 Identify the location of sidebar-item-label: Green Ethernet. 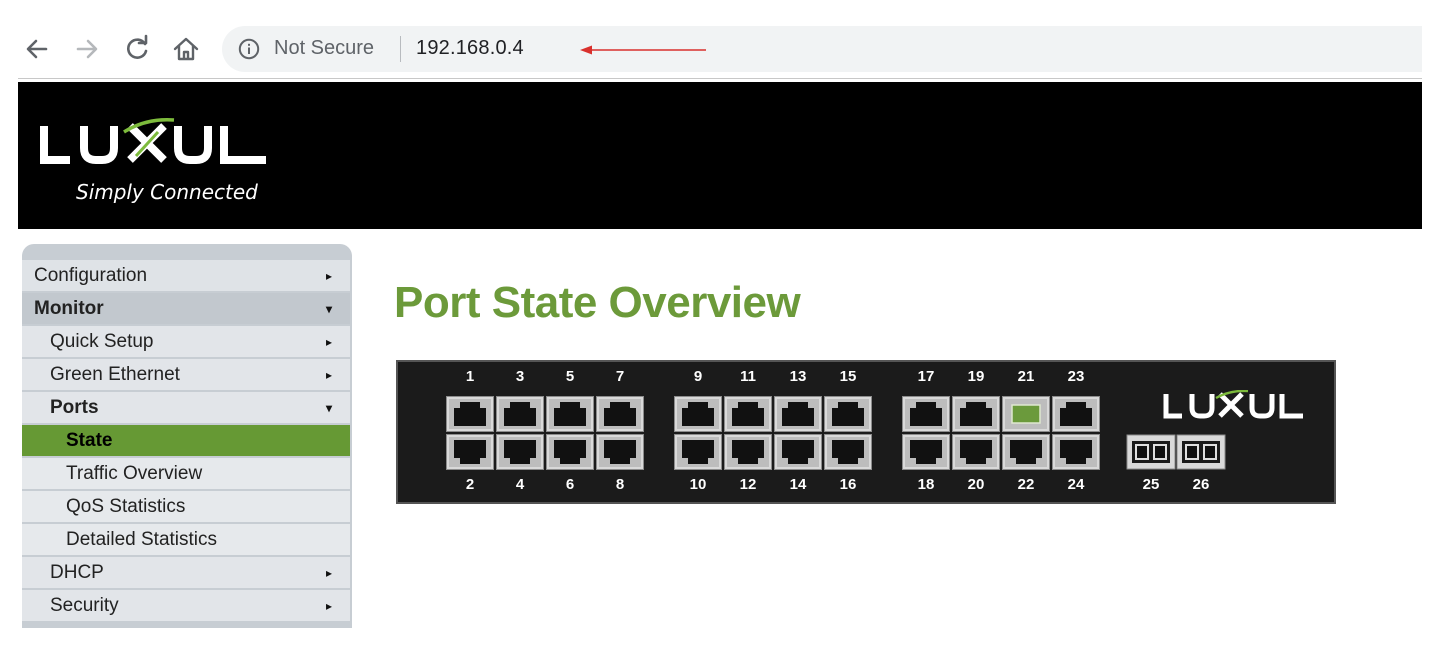
(115, 374).